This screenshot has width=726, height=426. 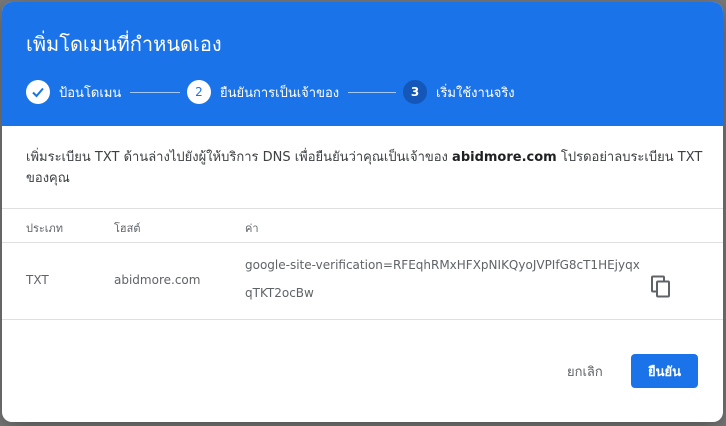 I want to click on step-enter-domain: ป้อนโดเมน, so click(x=73, y=92).